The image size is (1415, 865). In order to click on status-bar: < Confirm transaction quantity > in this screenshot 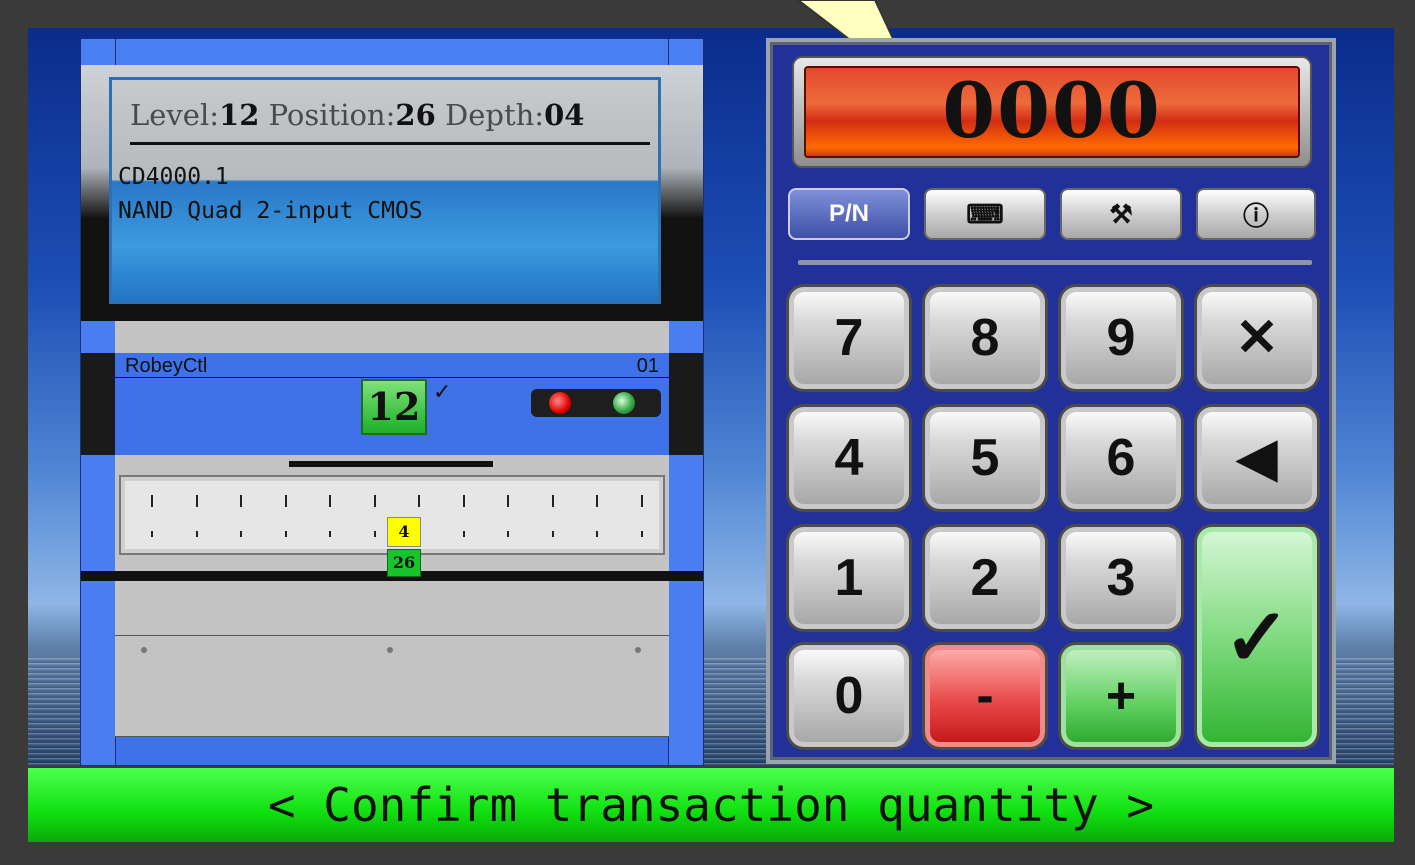, I will do `click(711, 805)`.